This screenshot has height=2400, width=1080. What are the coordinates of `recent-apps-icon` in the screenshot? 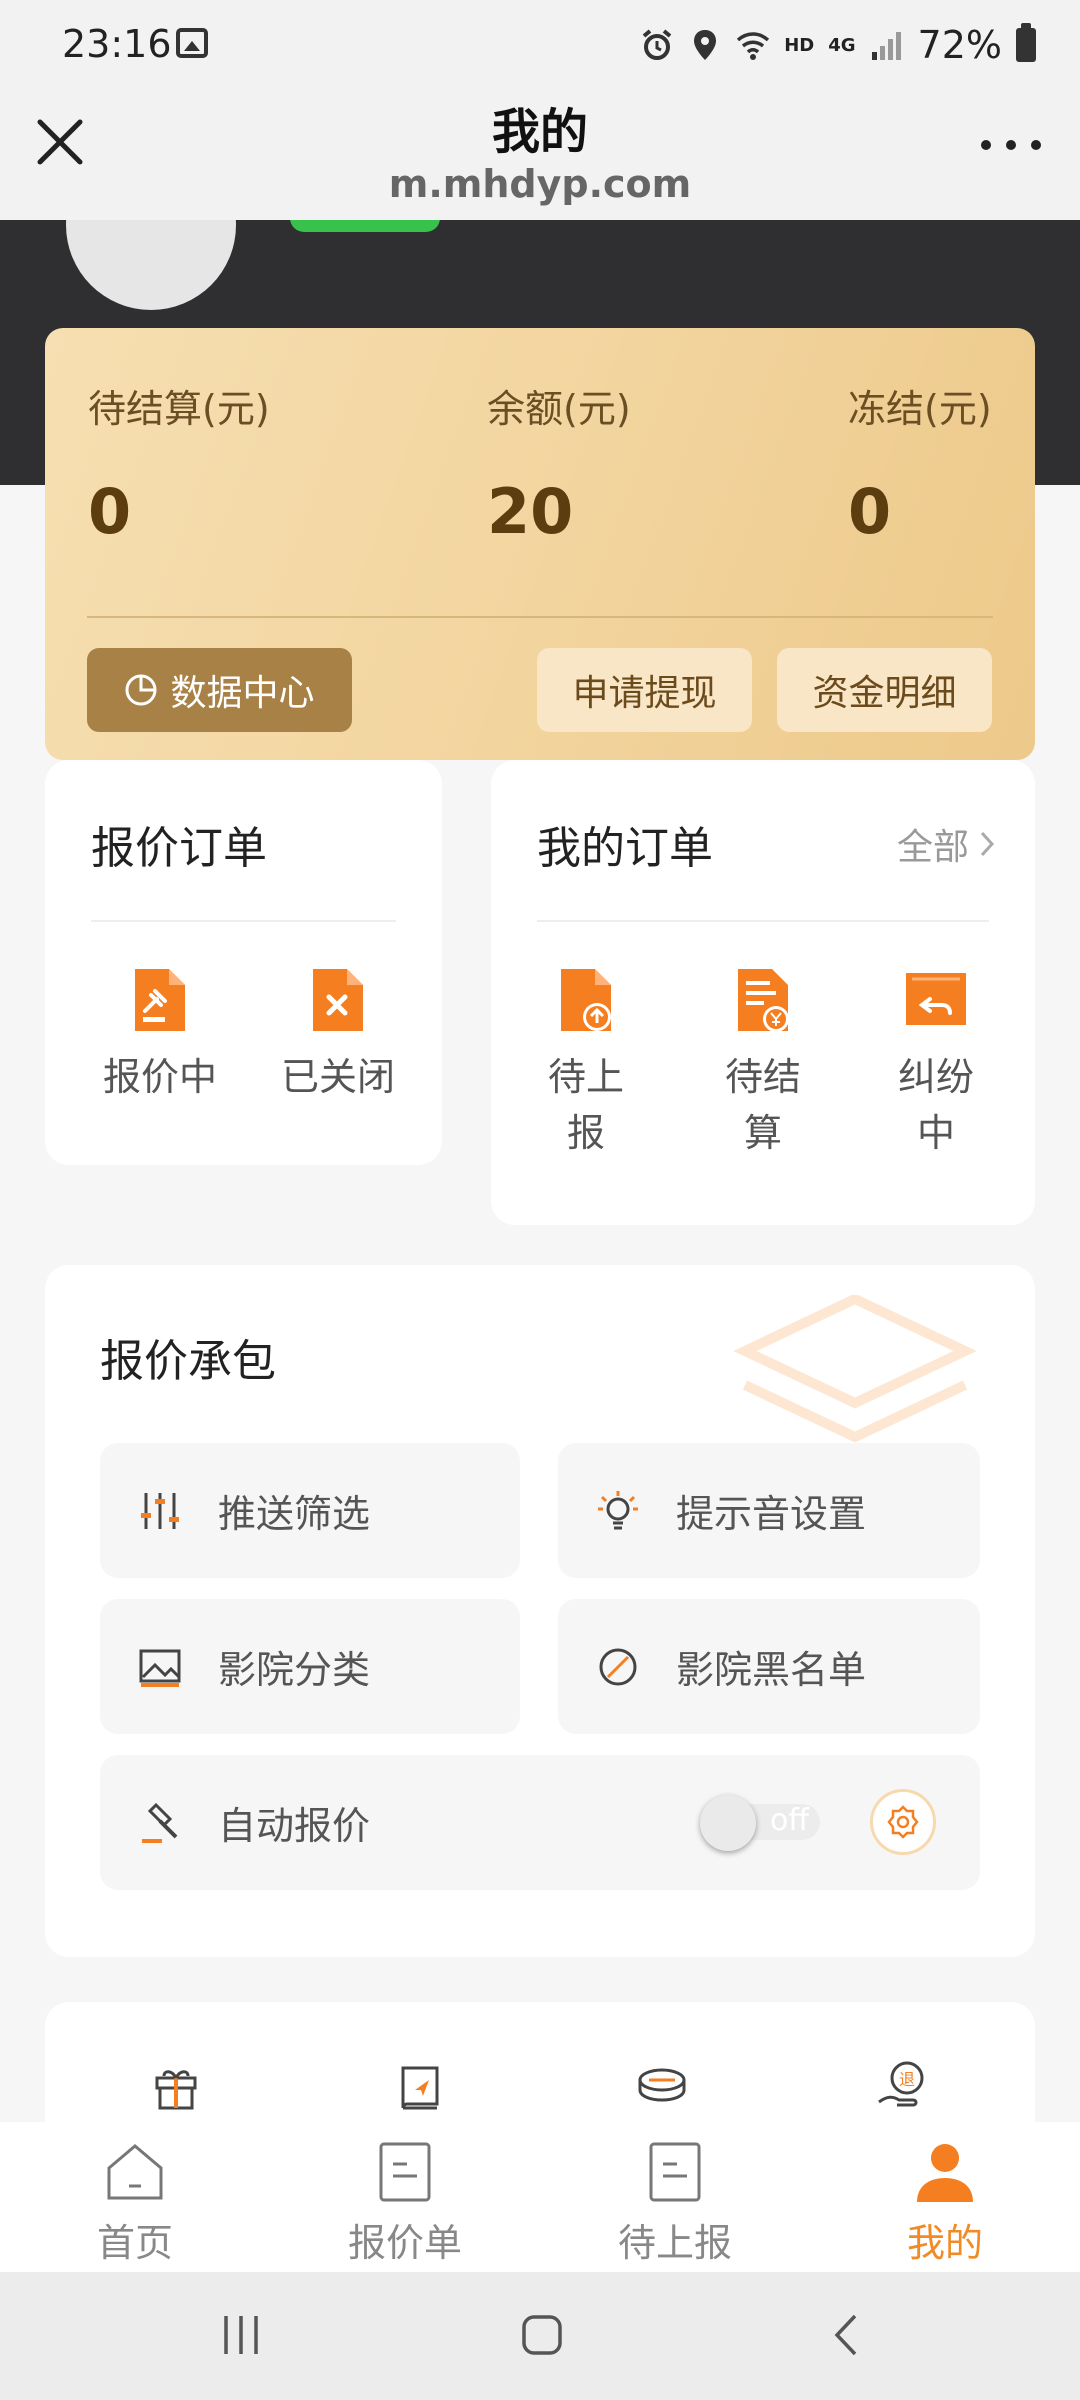 It's located at (241, 2335).